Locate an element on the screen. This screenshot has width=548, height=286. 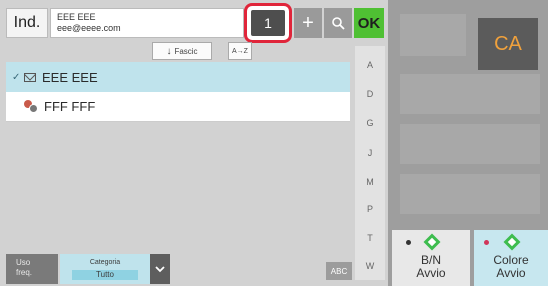
index-letter: J is located at coordinates (370, 153).